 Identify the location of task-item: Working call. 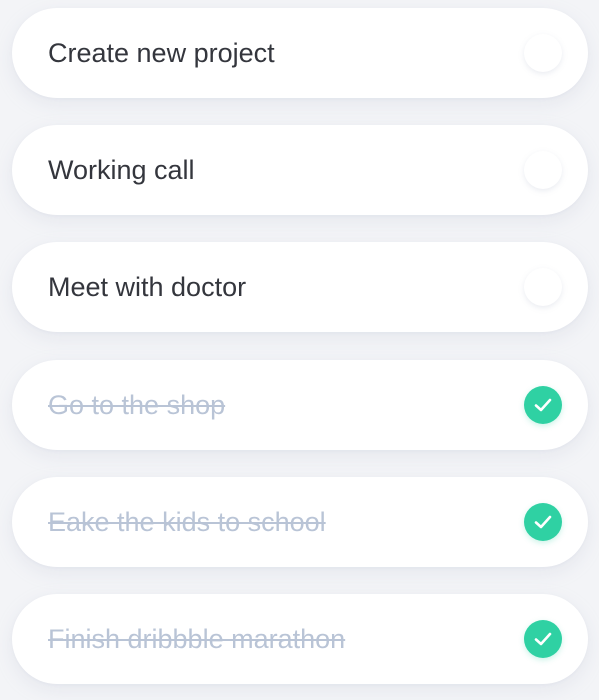
(300, 170).